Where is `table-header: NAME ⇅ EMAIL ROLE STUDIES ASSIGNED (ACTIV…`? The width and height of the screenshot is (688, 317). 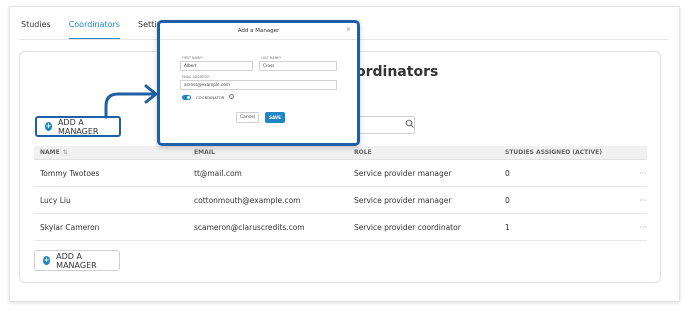 table-header: NAME ⇅ EMAIL ROLE STUDIES ASSIGNED (ACTIV… is located at coordinates (340, 153).